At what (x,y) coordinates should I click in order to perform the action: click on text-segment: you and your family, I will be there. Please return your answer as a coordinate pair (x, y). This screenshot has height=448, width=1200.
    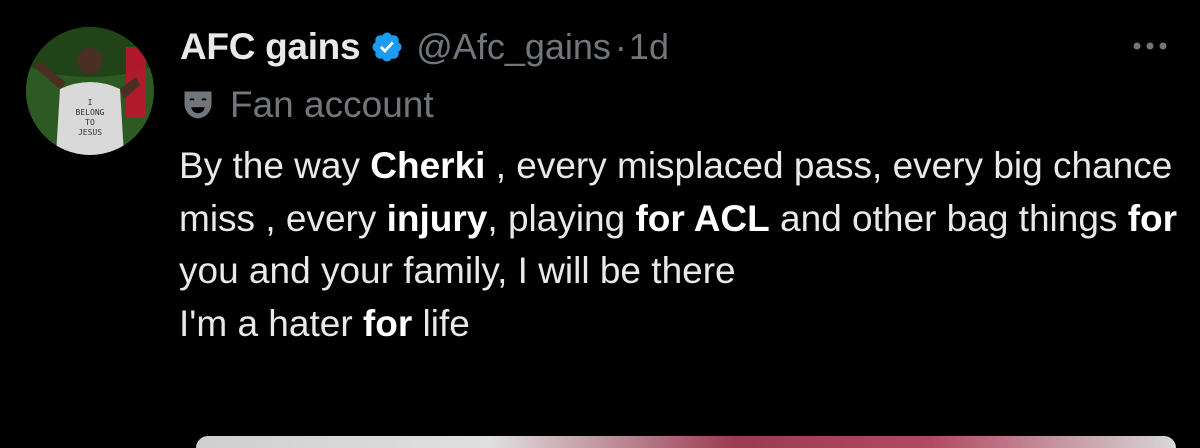
    Looking at the image, I should click on (457, 270).